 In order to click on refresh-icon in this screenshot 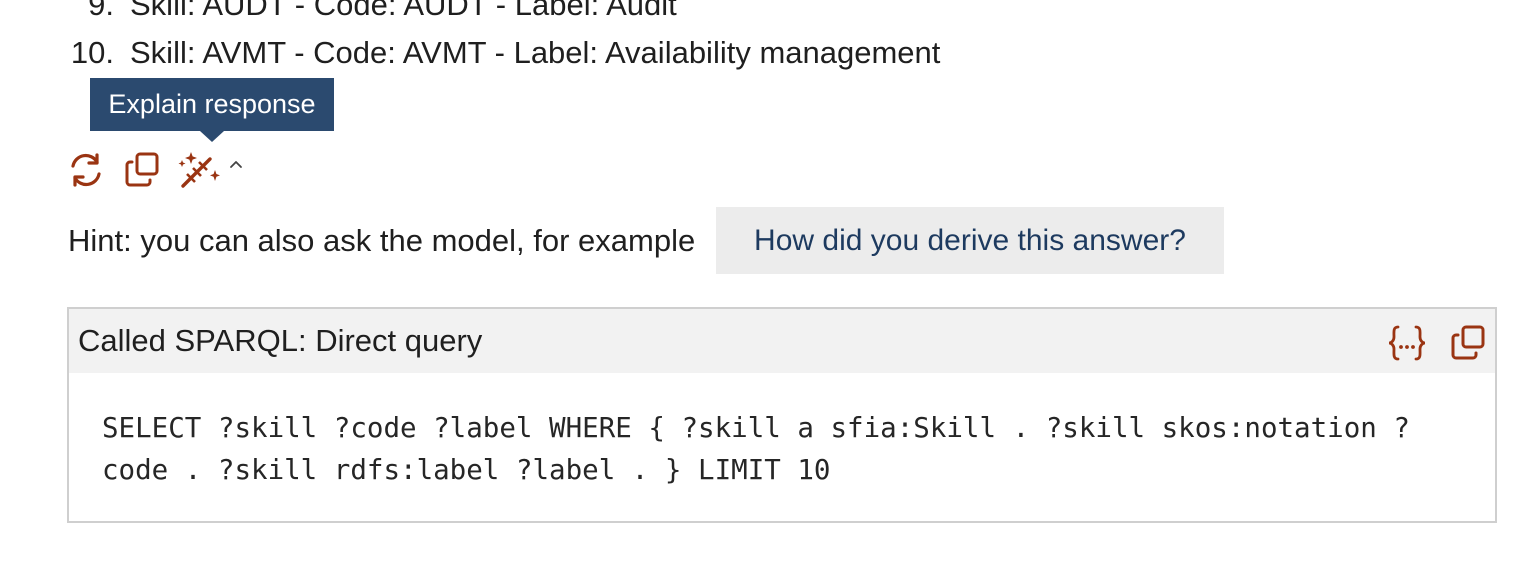, I will do `click(86, 170)`.